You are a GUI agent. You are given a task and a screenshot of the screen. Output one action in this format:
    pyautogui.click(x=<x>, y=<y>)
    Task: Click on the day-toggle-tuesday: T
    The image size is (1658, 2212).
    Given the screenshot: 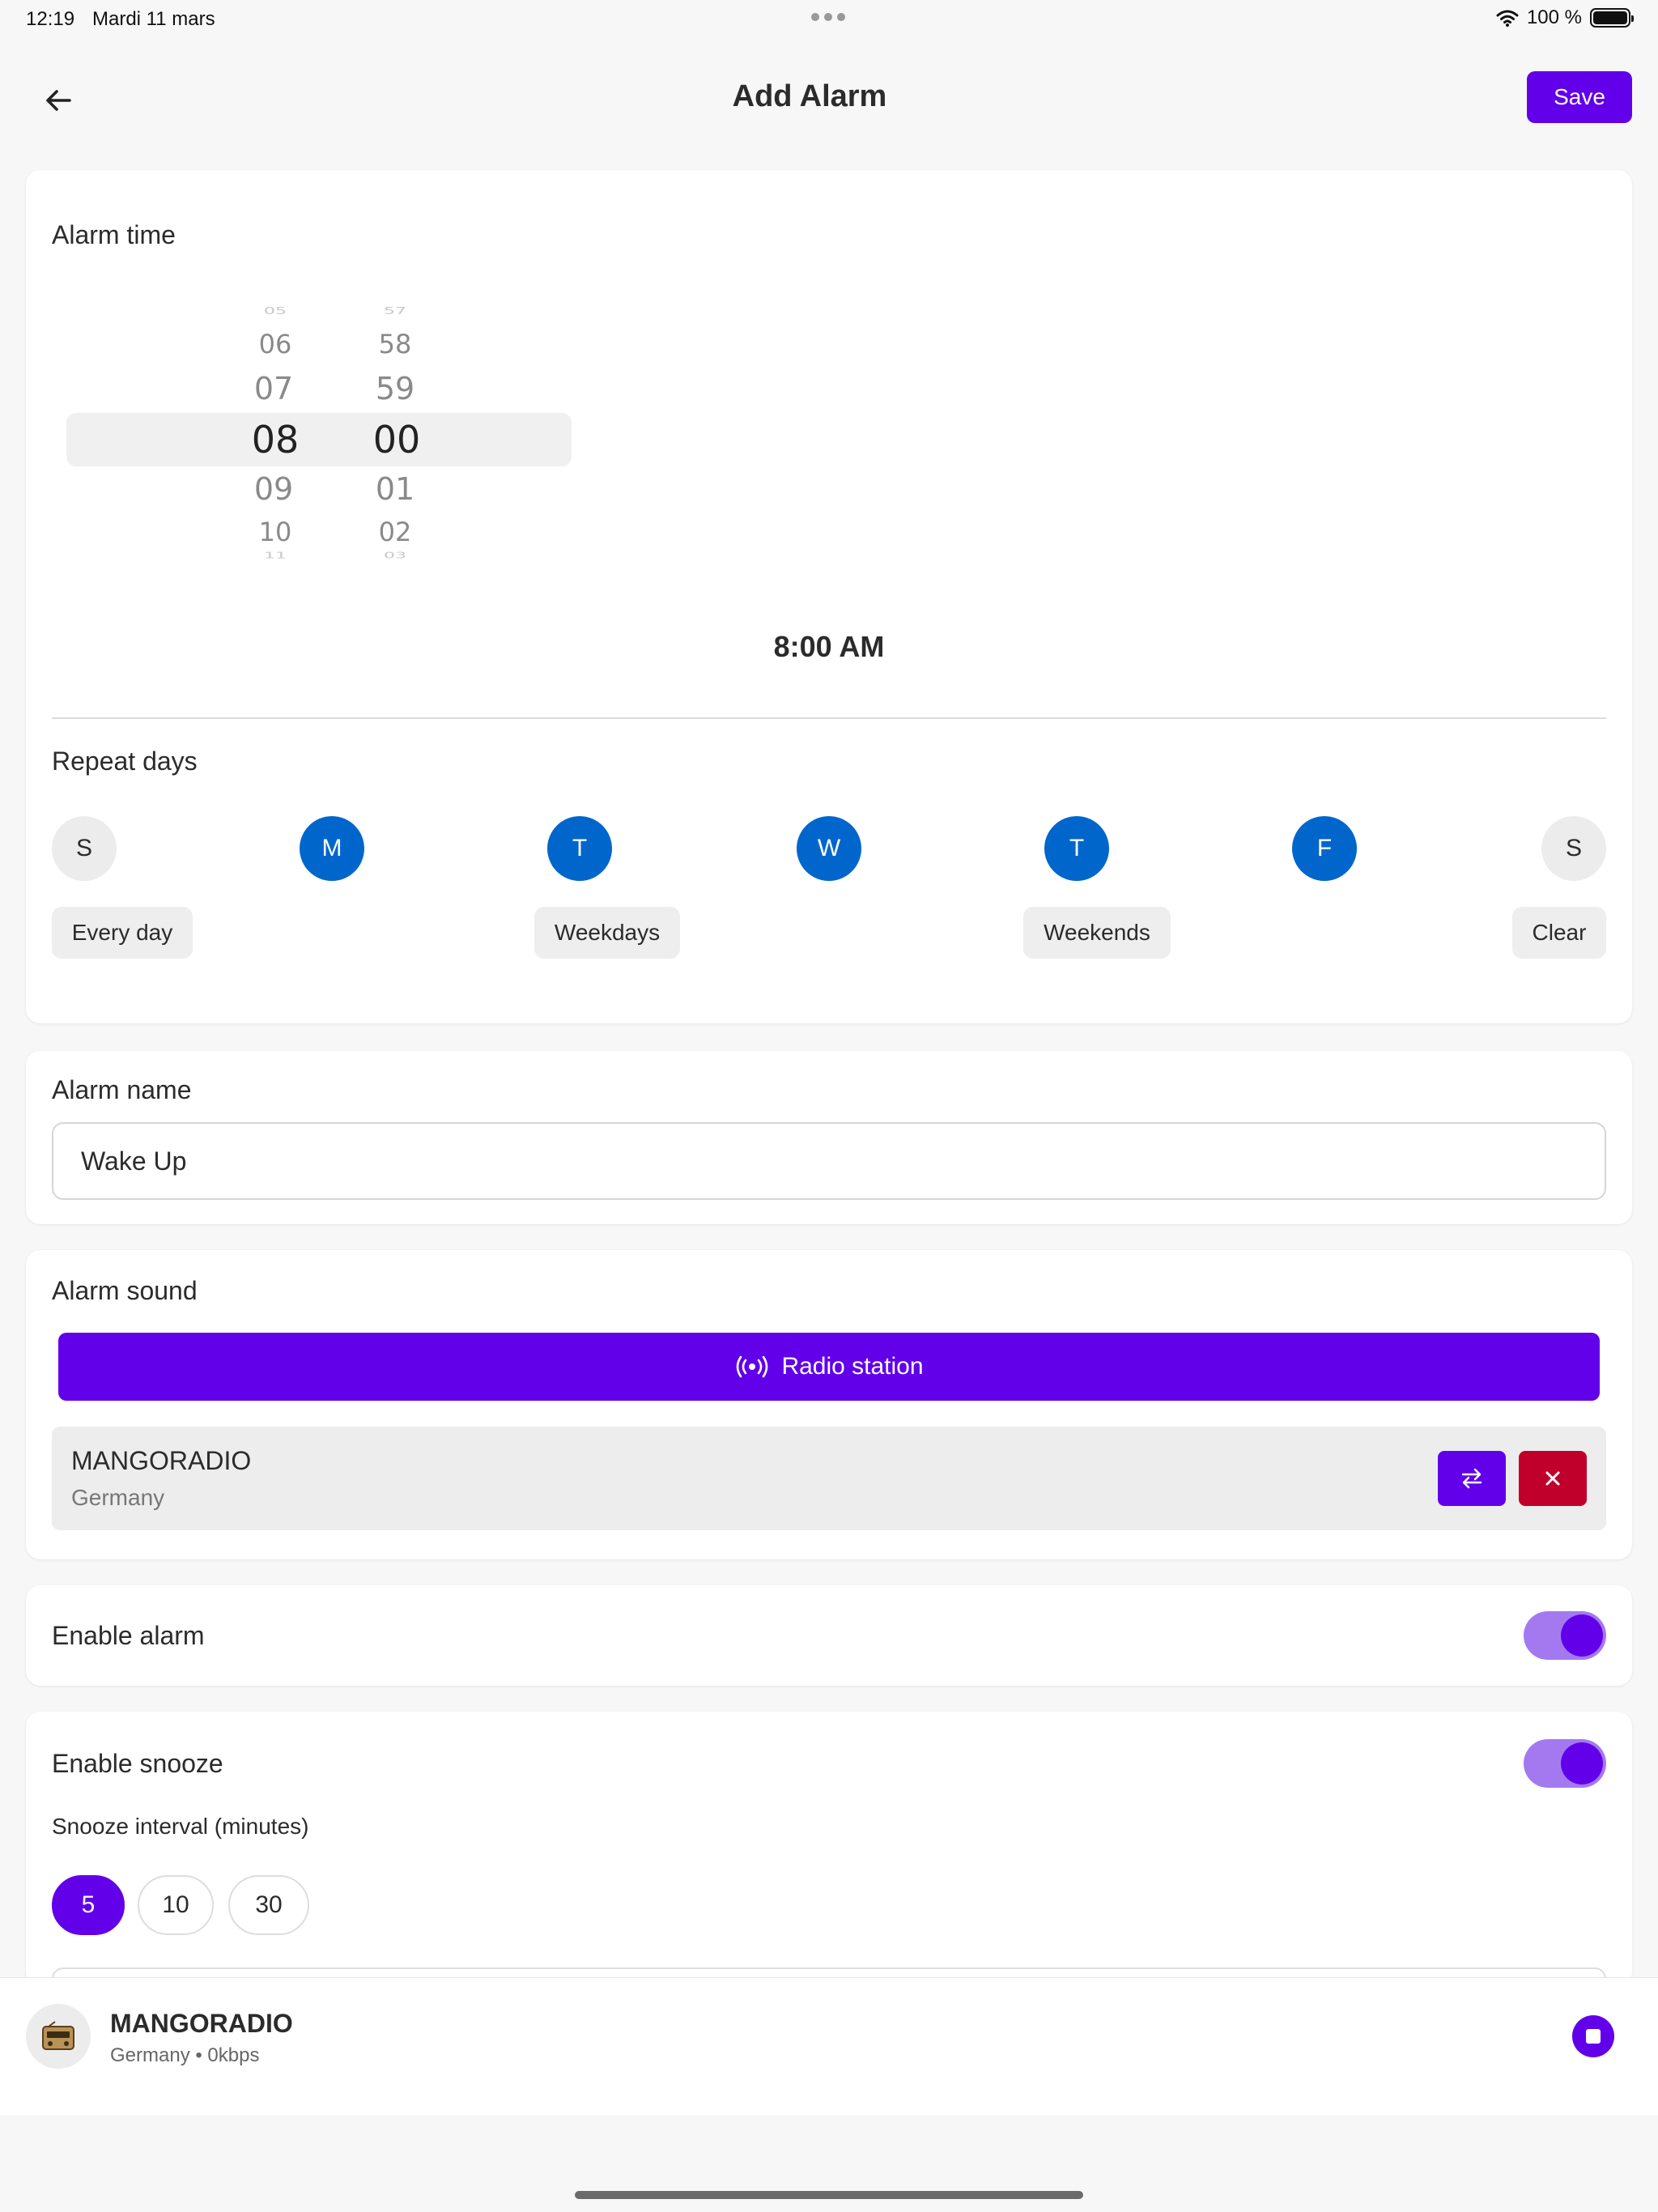 What is the action you would take?
    pyautogui.click(x=579, y=849)
    